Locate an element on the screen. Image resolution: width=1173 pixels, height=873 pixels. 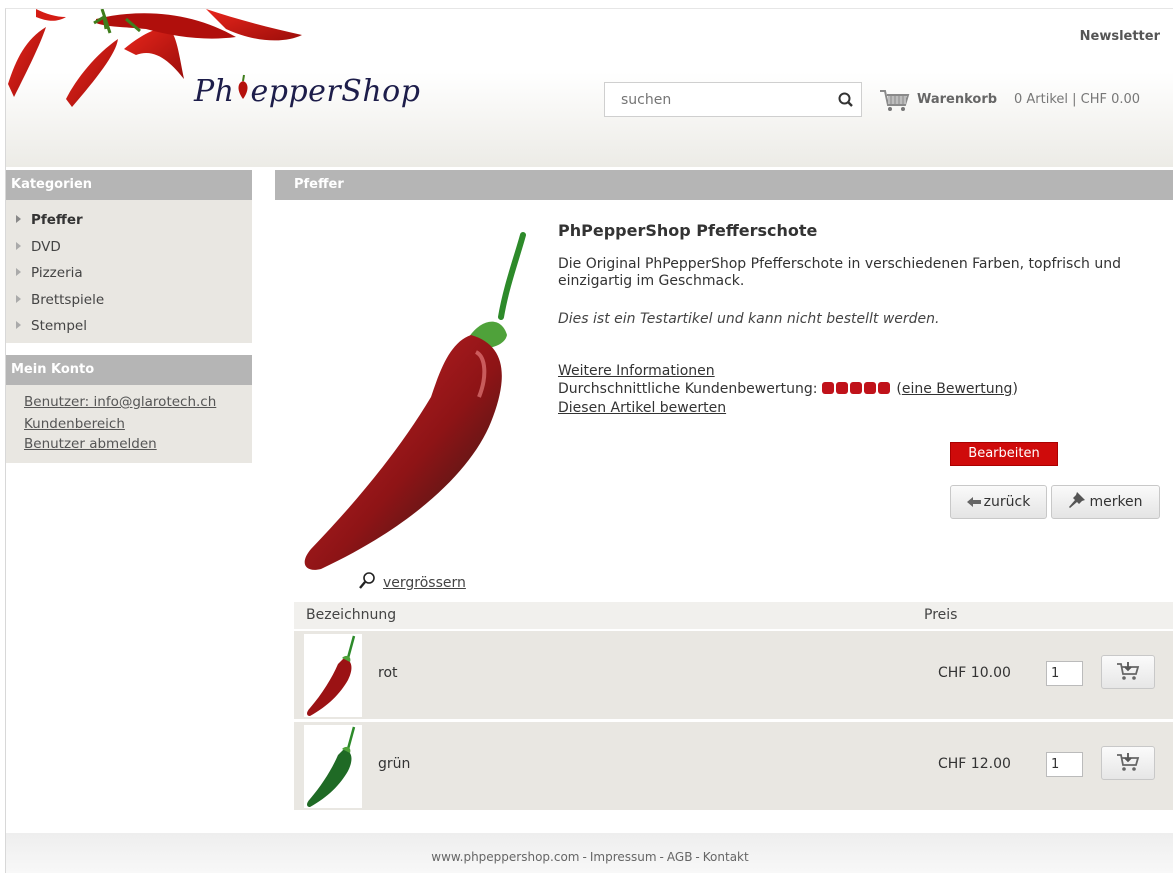
product-title: PhPepperShop Pfefferschote is located at coordinates (688, 230).